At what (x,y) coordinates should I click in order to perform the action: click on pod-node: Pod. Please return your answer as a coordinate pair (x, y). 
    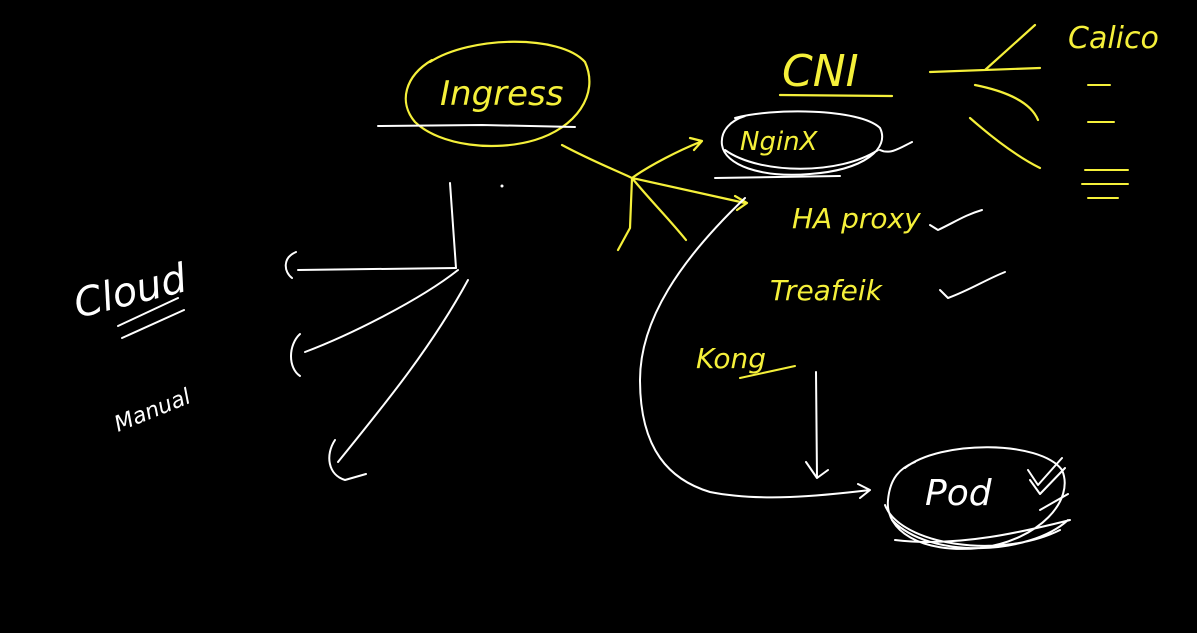
    Looking at the image, I should click on (977, 498).